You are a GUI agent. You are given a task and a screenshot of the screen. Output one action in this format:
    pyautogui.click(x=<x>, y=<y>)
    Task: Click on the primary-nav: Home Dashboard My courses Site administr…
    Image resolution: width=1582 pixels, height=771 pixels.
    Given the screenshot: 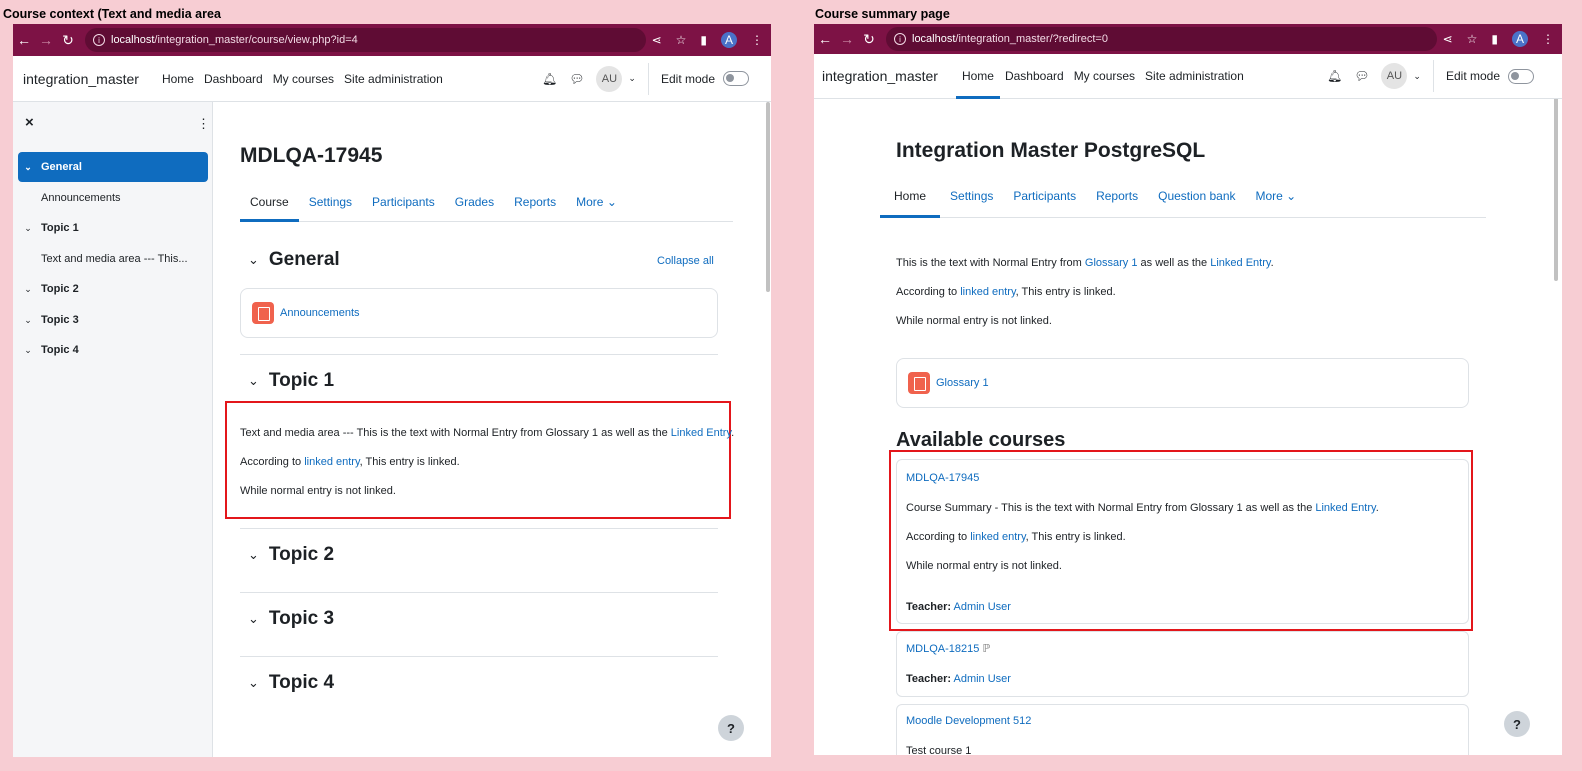 What is the action you would take?
    pyautogui.click(x=1102, y=76)
    